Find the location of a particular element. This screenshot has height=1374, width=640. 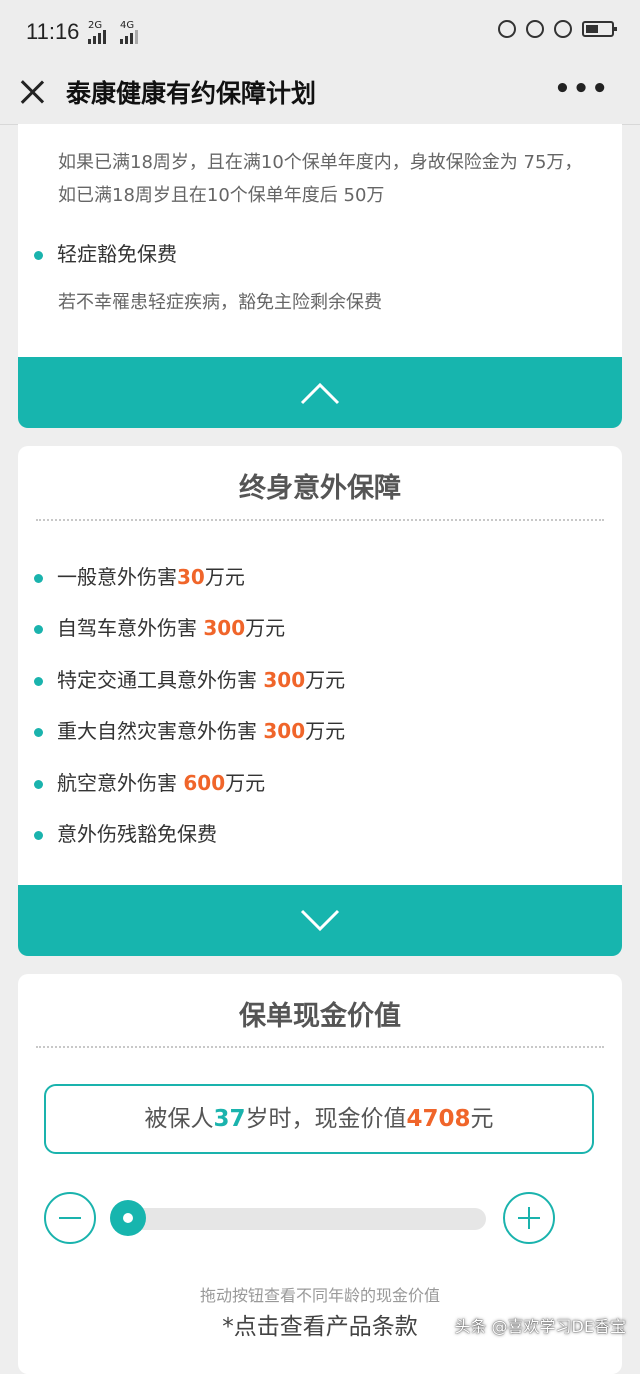

increase-age-button is located at coordinates (529, 1218).